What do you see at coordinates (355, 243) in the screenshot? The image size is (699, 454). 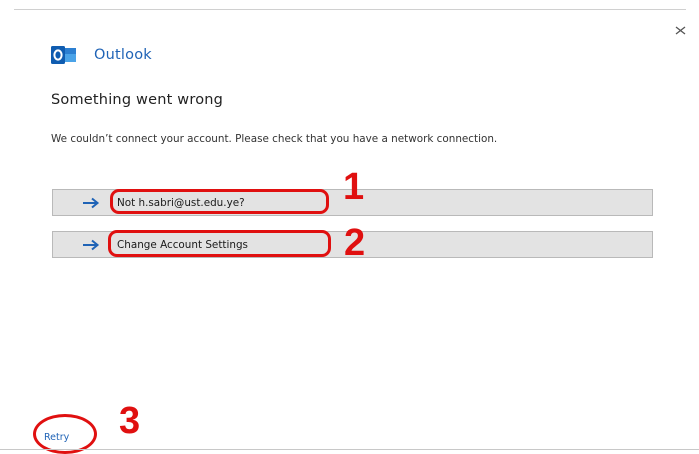 I see `annotation-number-2: 2` at bounding box center [355, 243].